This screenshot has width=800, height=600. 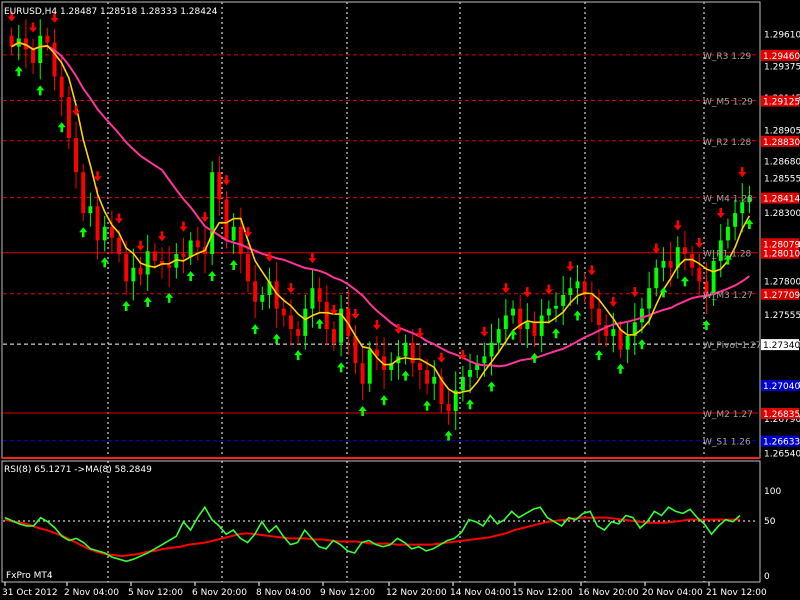 I want to click on svg-text: 1.27709, so click(x=781, y=296).